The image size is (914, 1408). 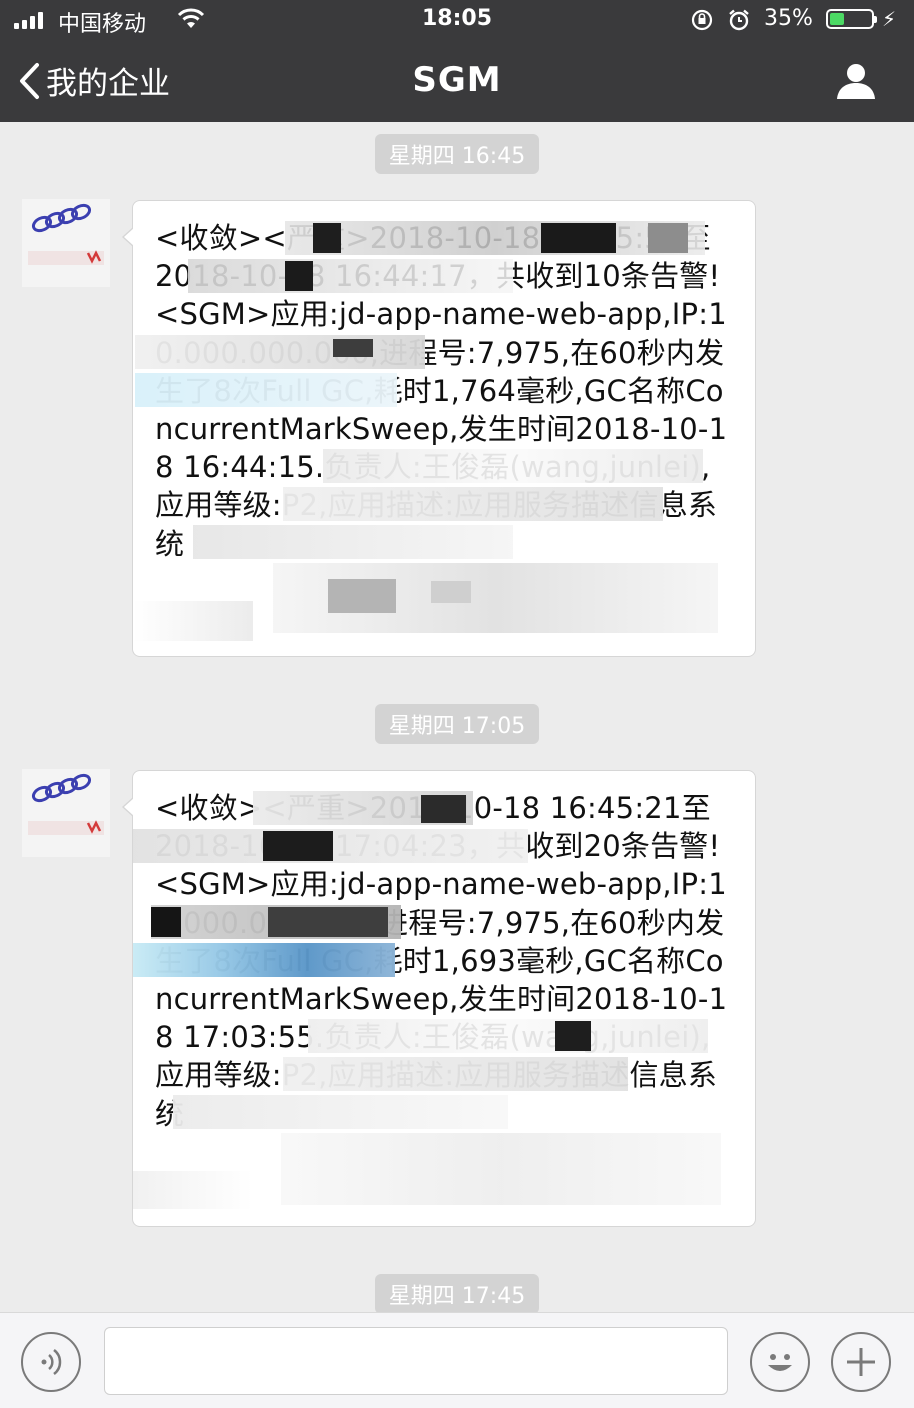 I want to click on page-title: SGM, so click(x=457, y=80).